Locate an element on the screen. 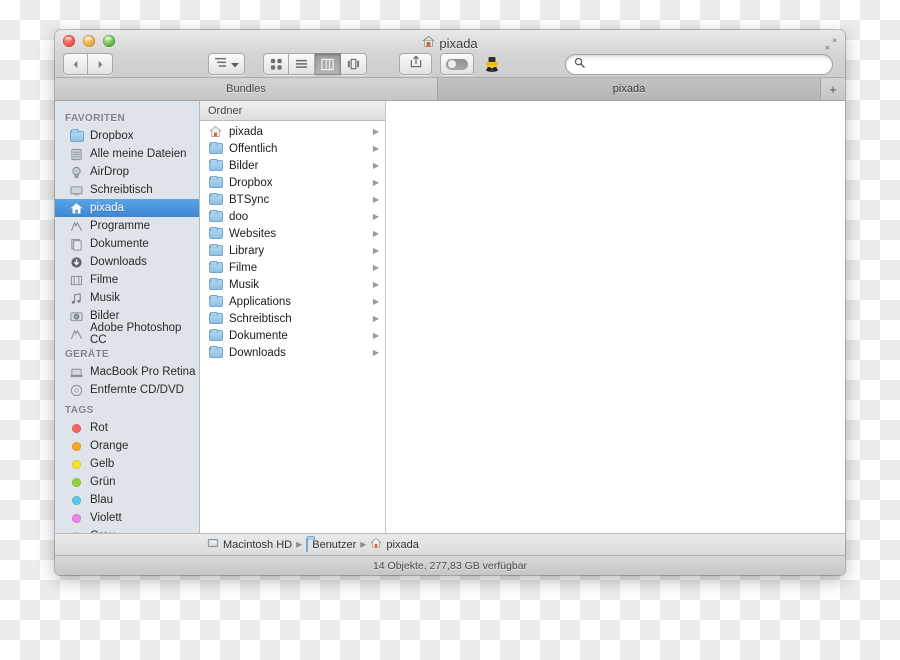 This screenshot has height=660, width=900. sidebar-item-musik: Musik is located at coordinates (127, 298).